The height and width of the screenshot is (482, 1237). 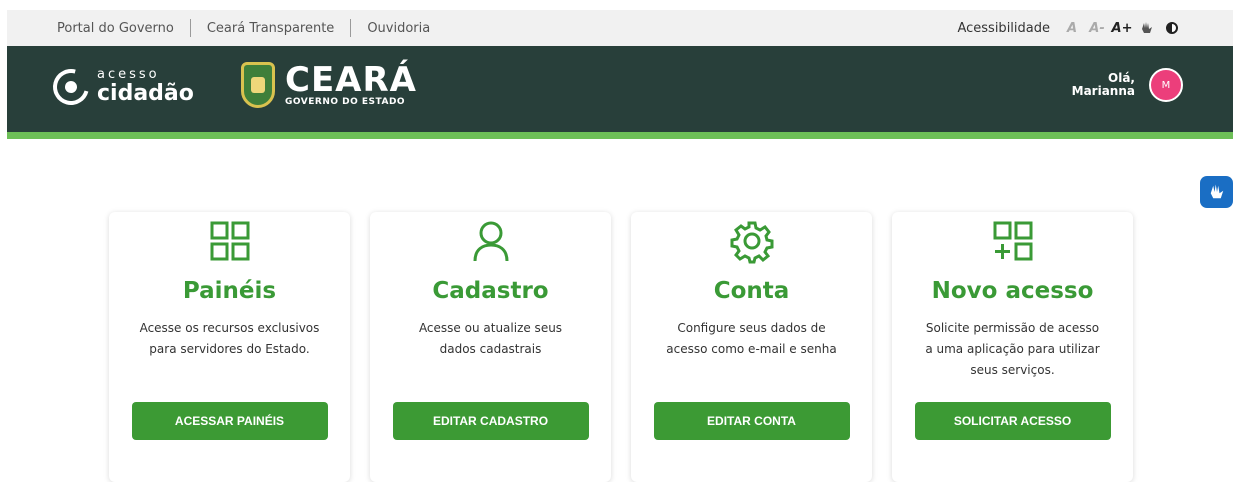 I want to click on contrast-icon, so click(x=1172, y=28).